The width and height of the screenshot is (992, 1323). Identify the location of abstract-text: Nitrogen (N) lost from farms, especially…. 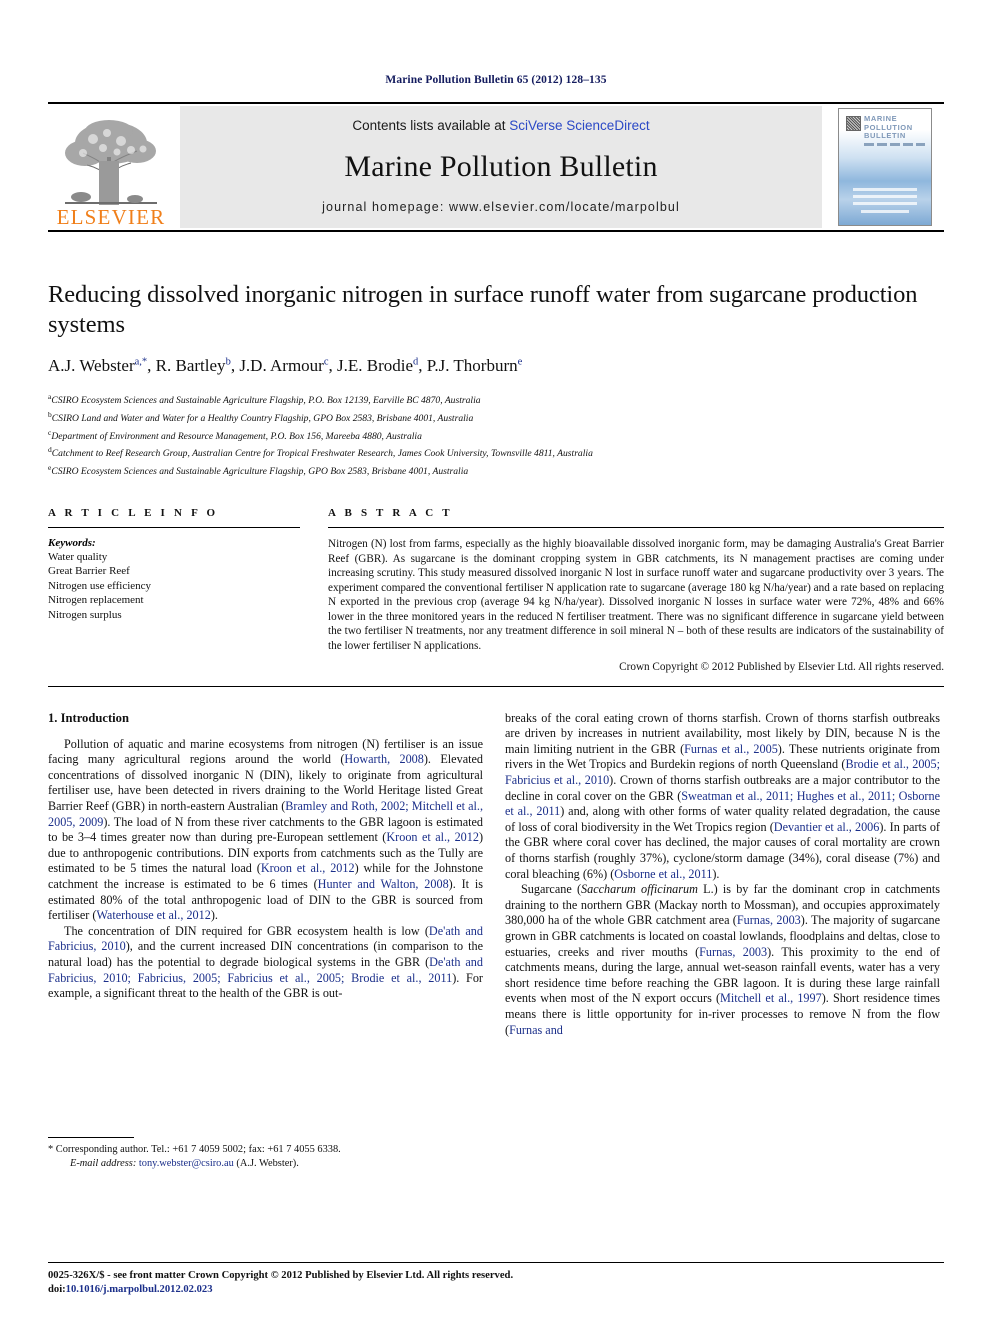
(636, 595).